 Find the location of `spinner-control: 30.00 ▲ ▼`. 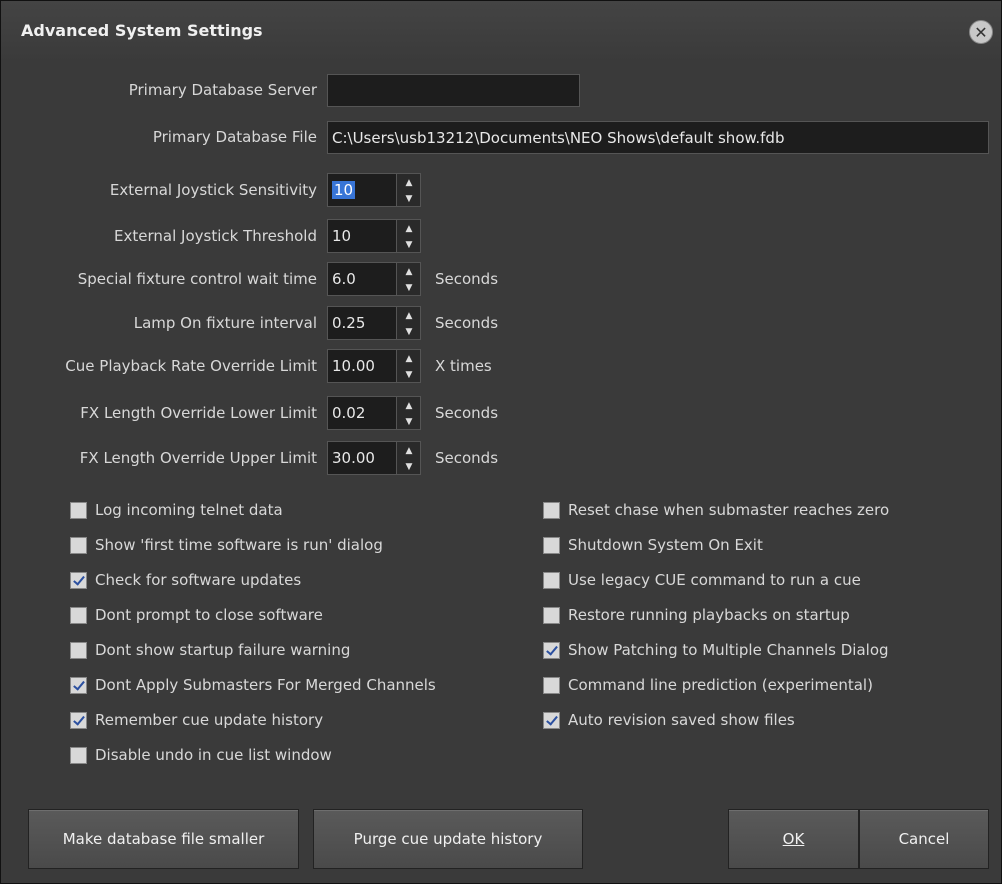

spinner-control: 30.00 ▲ ▼ is located at coordinates (375, 458).